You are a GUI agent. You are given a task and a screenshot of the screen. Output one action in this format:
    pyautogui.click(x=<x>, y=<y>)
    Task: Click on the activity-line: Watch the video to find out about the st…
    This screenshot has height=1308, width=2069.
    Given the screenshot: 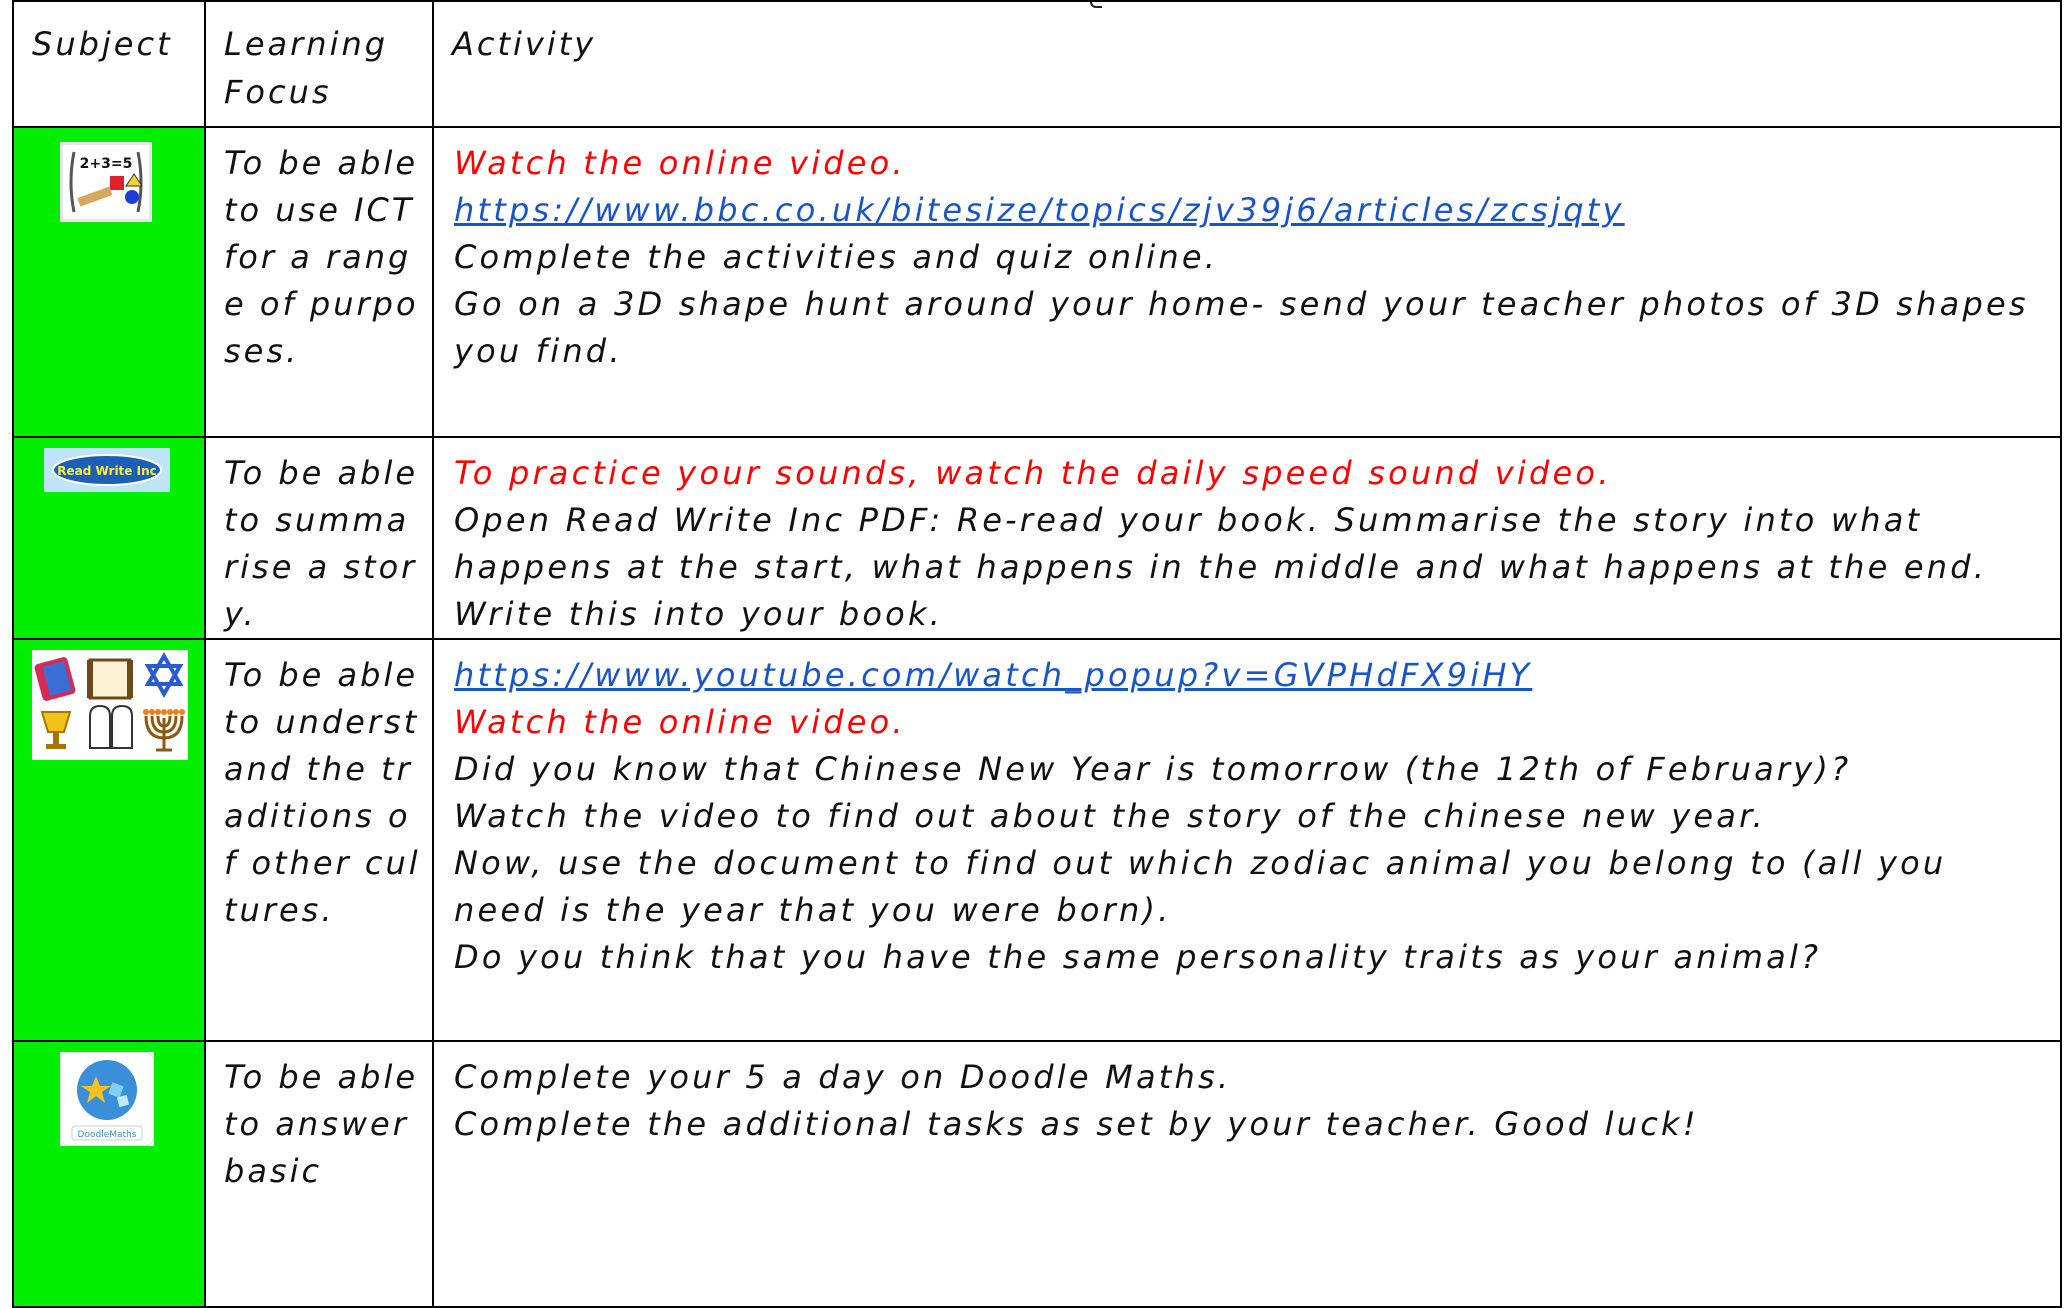 What is the action you would take?
    pyautogui.click(x=1110, y=816)
    